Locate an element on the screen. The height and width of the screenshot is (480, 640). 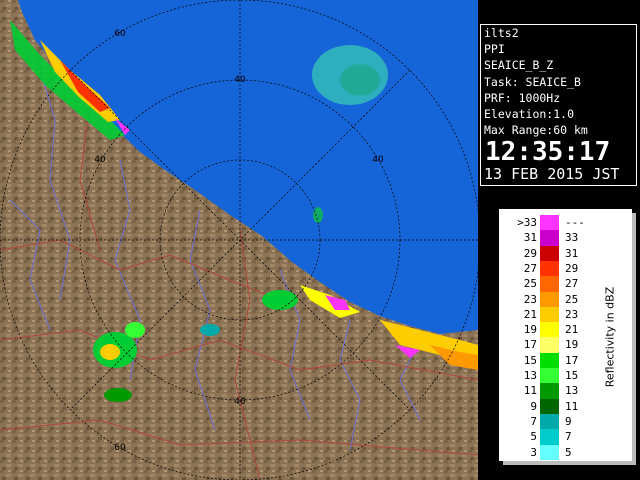
legend-row: 57 is located at coordinates (565, 437).